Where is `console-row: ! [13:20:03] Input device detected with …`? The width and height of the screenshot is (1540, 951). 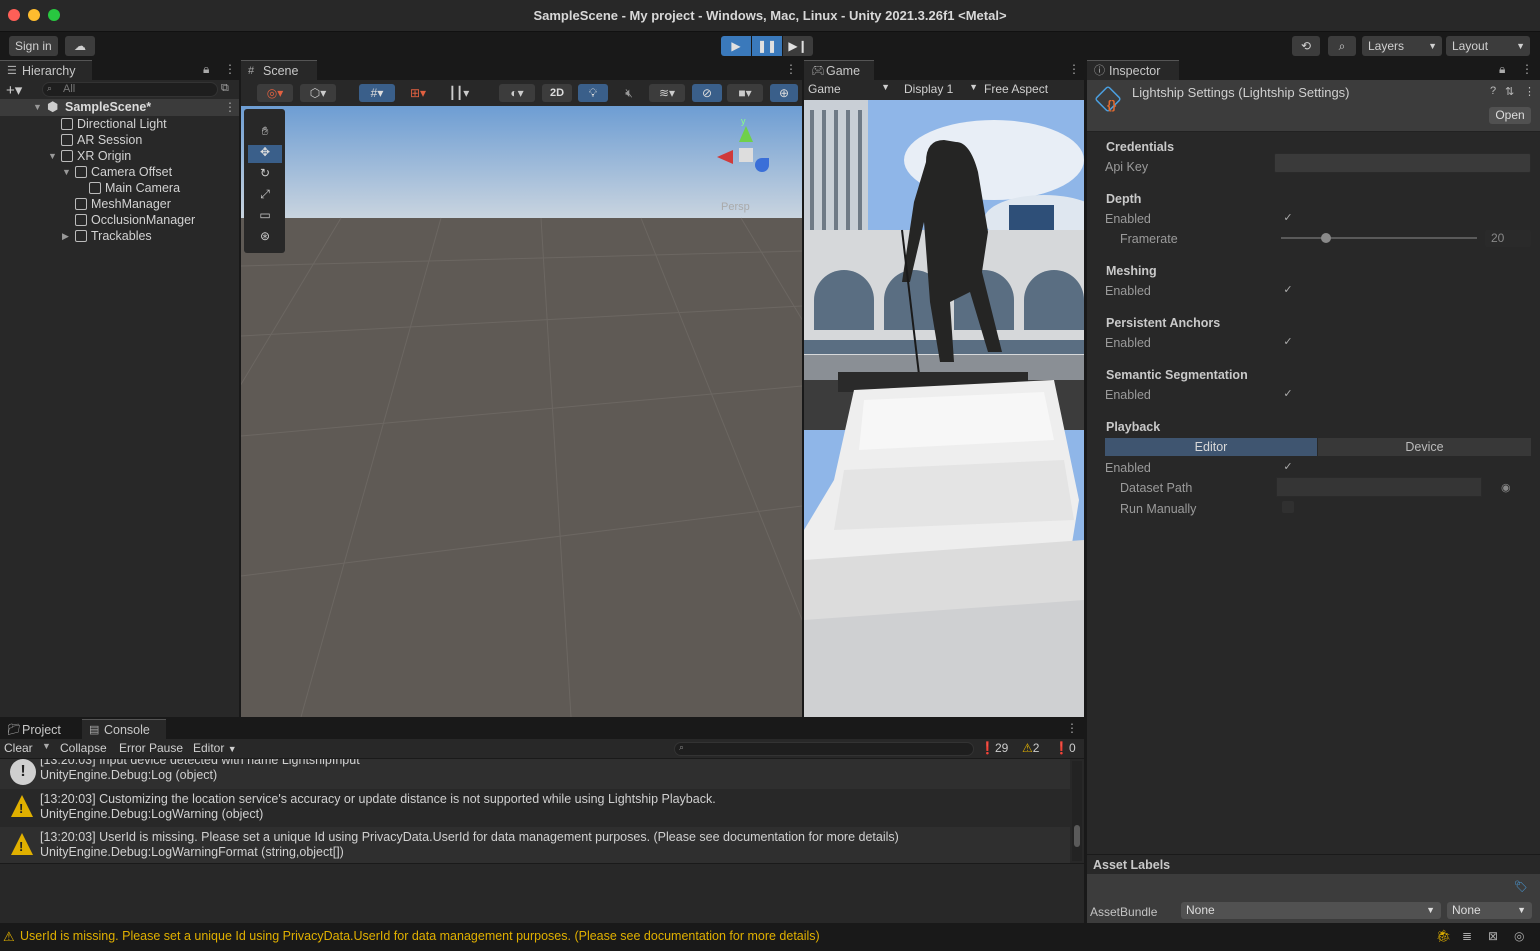
console-row: ! [13:20:03] Input device detected with … is located at coordinates (535, 774).